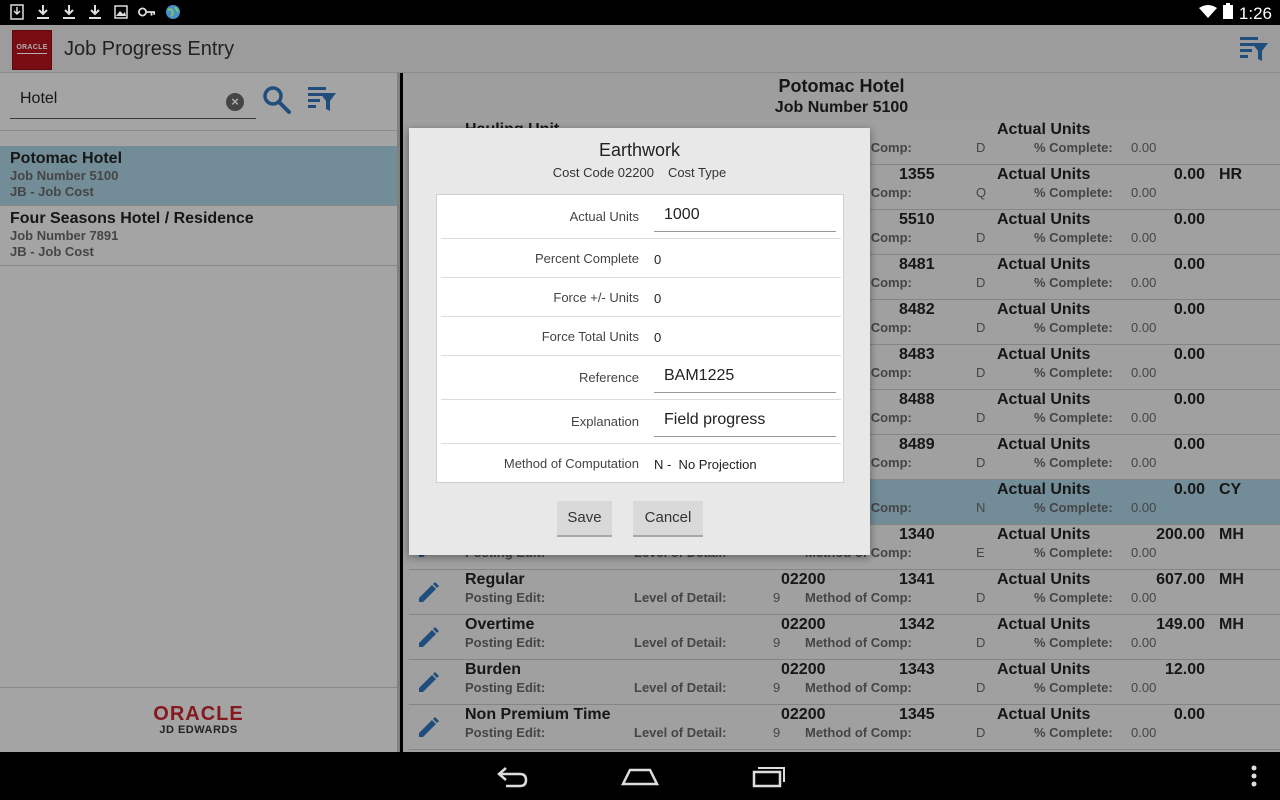 The image size is (1280, 800). I want to click on percent-complete-value: 0, so click(658, 259).